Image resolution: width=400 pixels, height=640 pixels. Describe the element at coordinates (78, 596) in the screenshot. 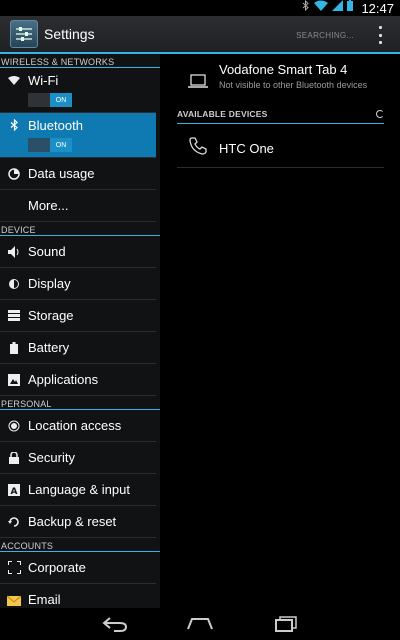

I see `sidebar-item-email: Email` at that location.